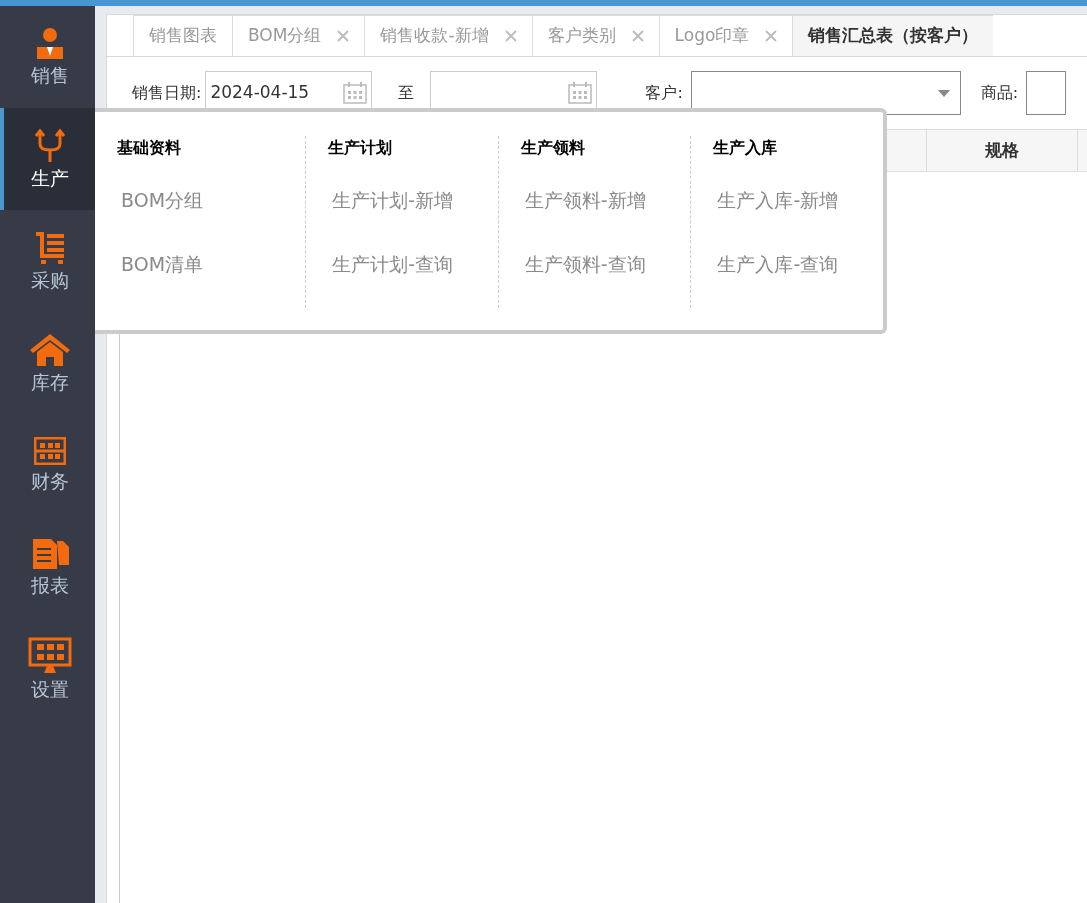 The height and width of the screenshot is (903, 1087). I want to click on menu-group-title: 生产计划, so click(361, 148).